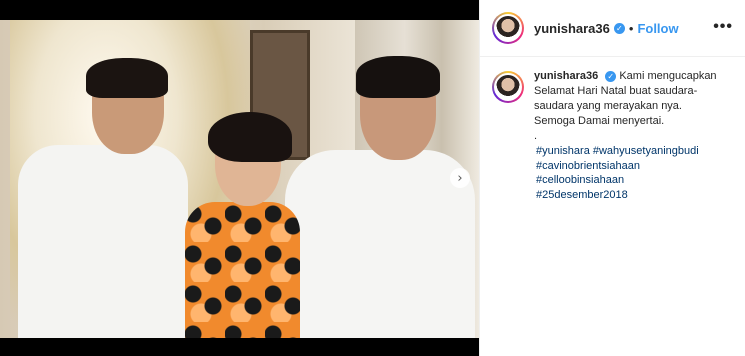 The height and width of the screenshot is (356, 745). What do you see at coordinates (572, 28) in the screenshot?
I see `username-link: yunishara36` at bounding box center [572, 28].